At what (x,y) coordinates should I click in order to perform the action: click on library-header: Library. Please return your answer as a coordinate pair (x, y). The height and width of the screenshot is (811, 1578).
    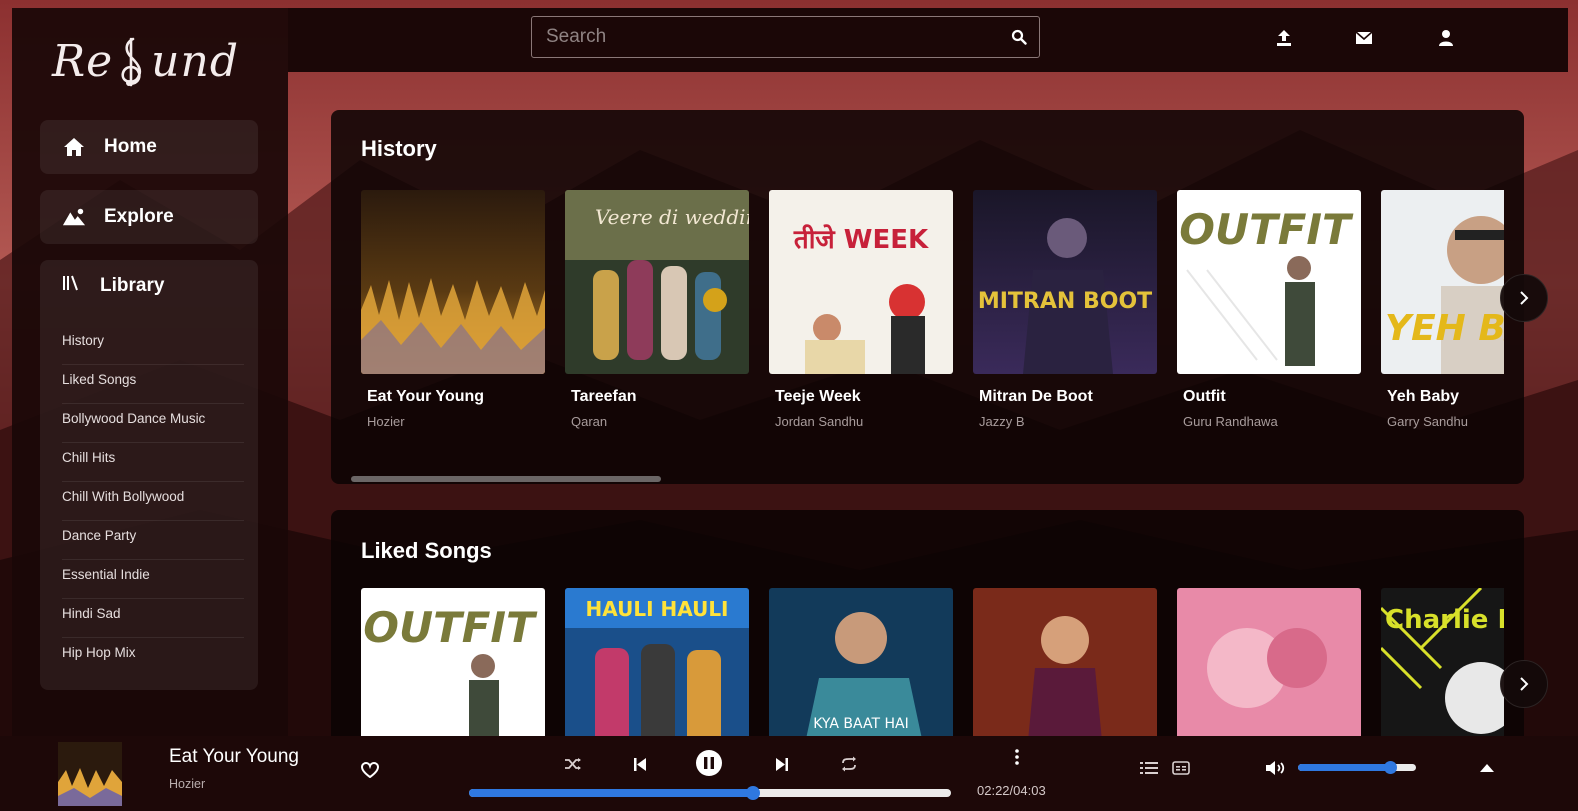
    Looking at the image, I should click on (113, 285).